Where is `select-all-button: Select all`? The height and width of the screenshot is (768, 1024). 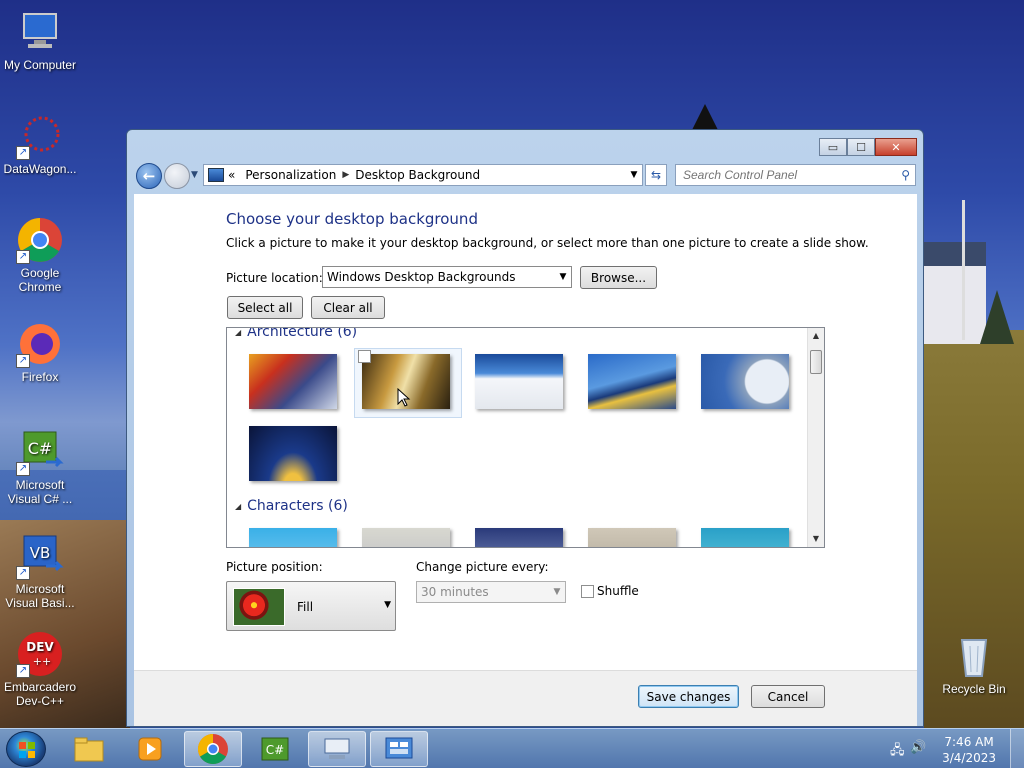
select-all-button: Select all is located at coordinates (265, 307).